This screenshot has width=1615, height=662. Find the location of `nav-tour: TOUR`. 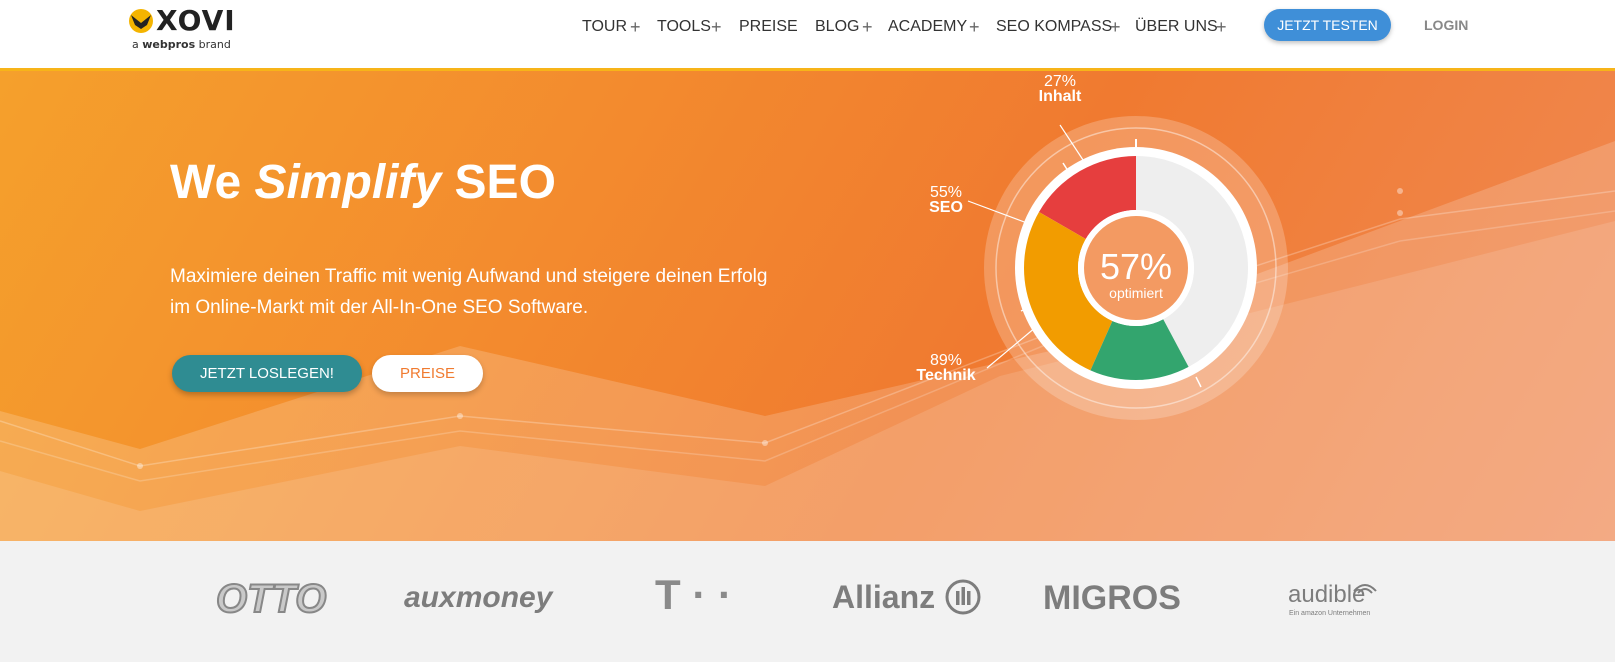

nav-tour: TOUR is located at coordinates (604, 27).